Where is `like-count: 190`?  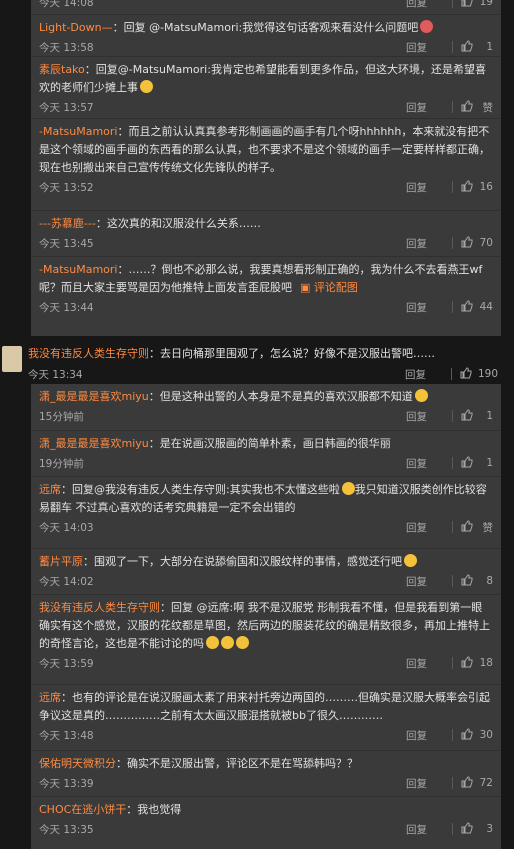
like-count: 190 is located at coordinates (487, 374).